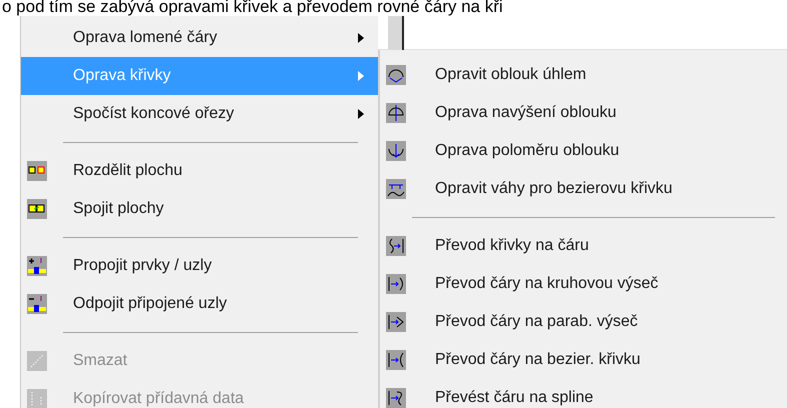 This screenshot has width=787, height=408. I want to click on menu-item: Propojit prvky / uzly, so click(199, 266).